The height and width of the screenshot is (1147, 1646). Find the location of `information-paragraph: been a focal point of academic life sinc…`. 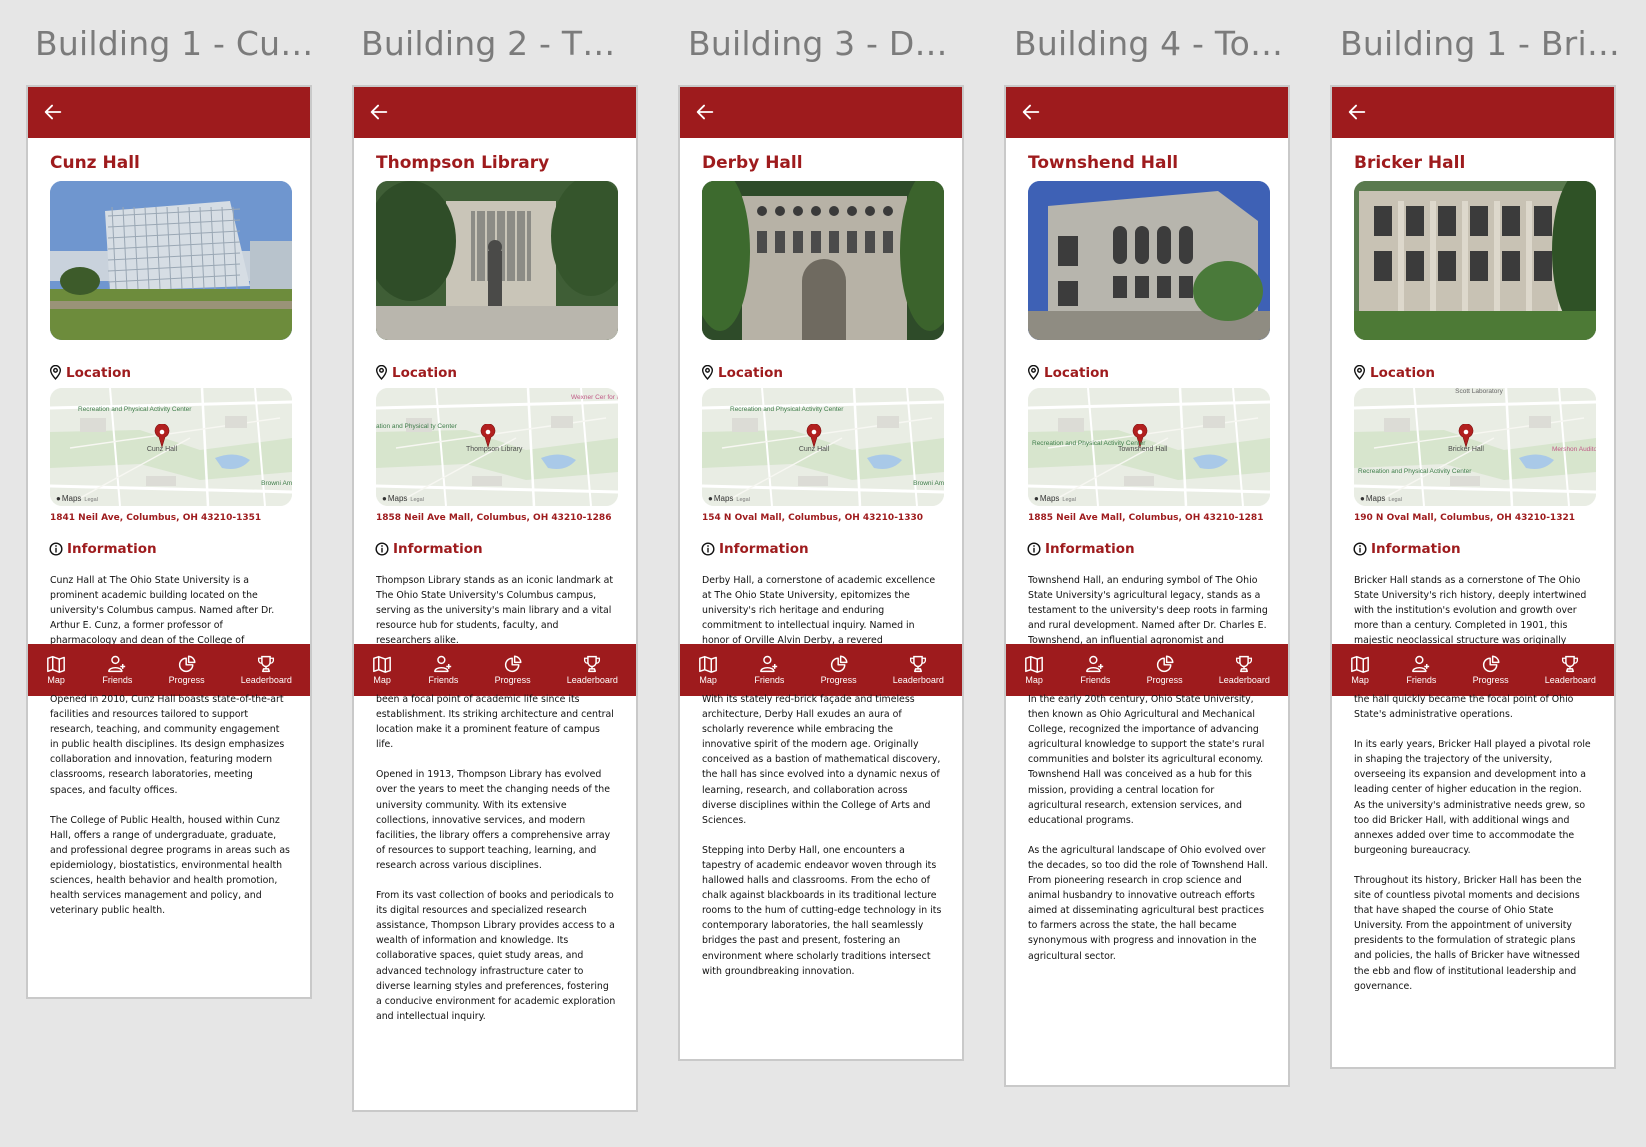

information-paragraph: been a focal point of academic life sinc… is located at coordinates (495, 722).